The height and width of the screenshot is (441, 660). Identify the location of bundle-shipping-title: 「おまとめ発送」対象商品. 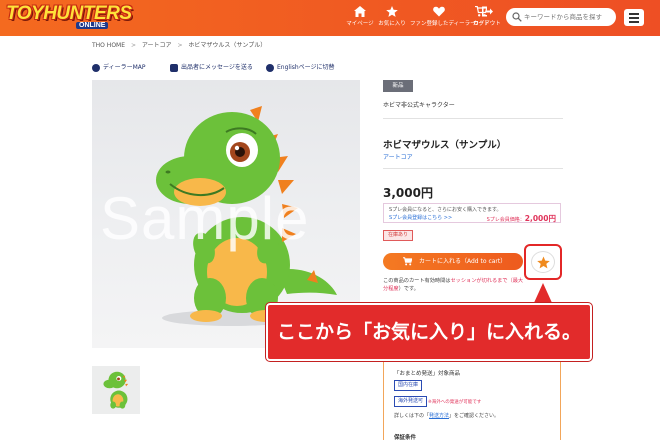
(427, 374).